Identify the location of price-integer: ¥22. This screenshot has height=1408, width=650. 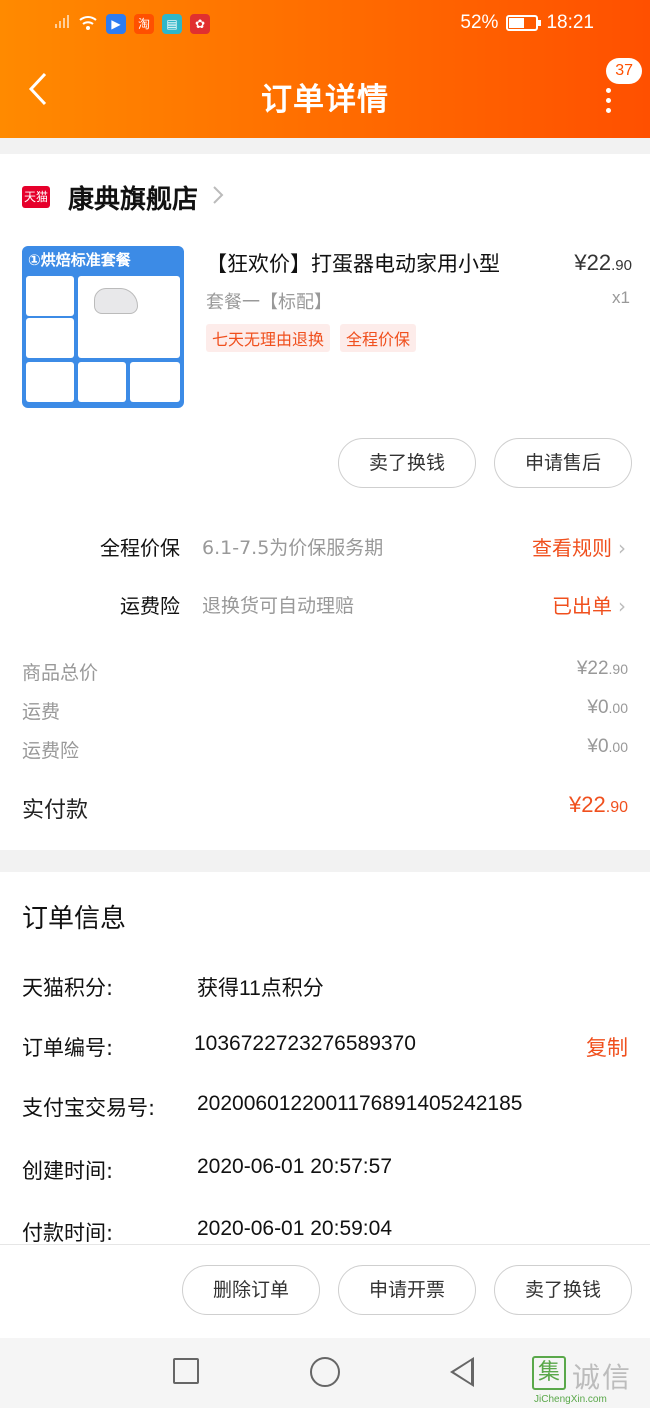
(593, 262).